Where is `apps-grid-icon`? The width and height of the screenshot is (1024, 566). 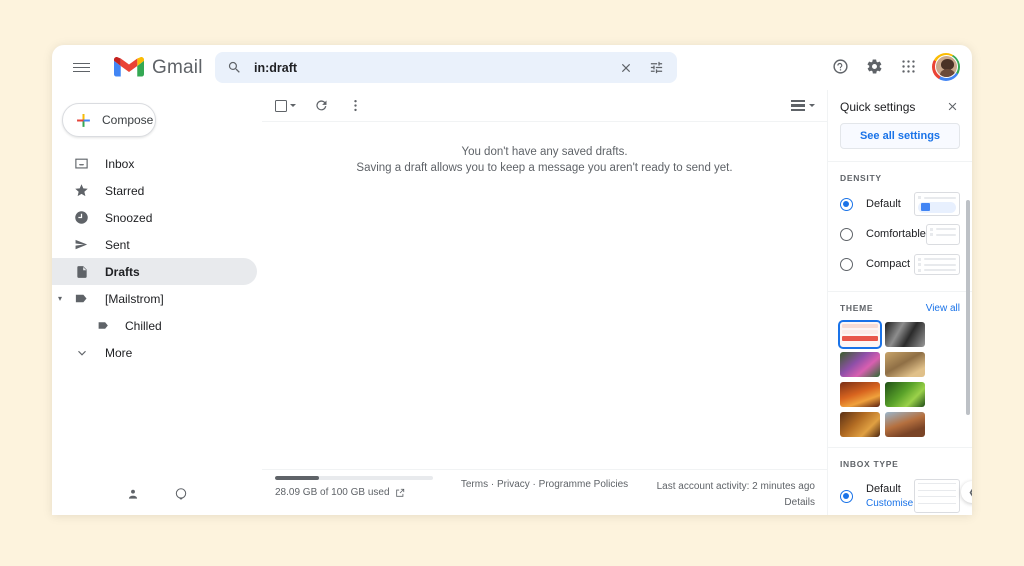
apps-grid-icon is located at coordinates (908, 66).